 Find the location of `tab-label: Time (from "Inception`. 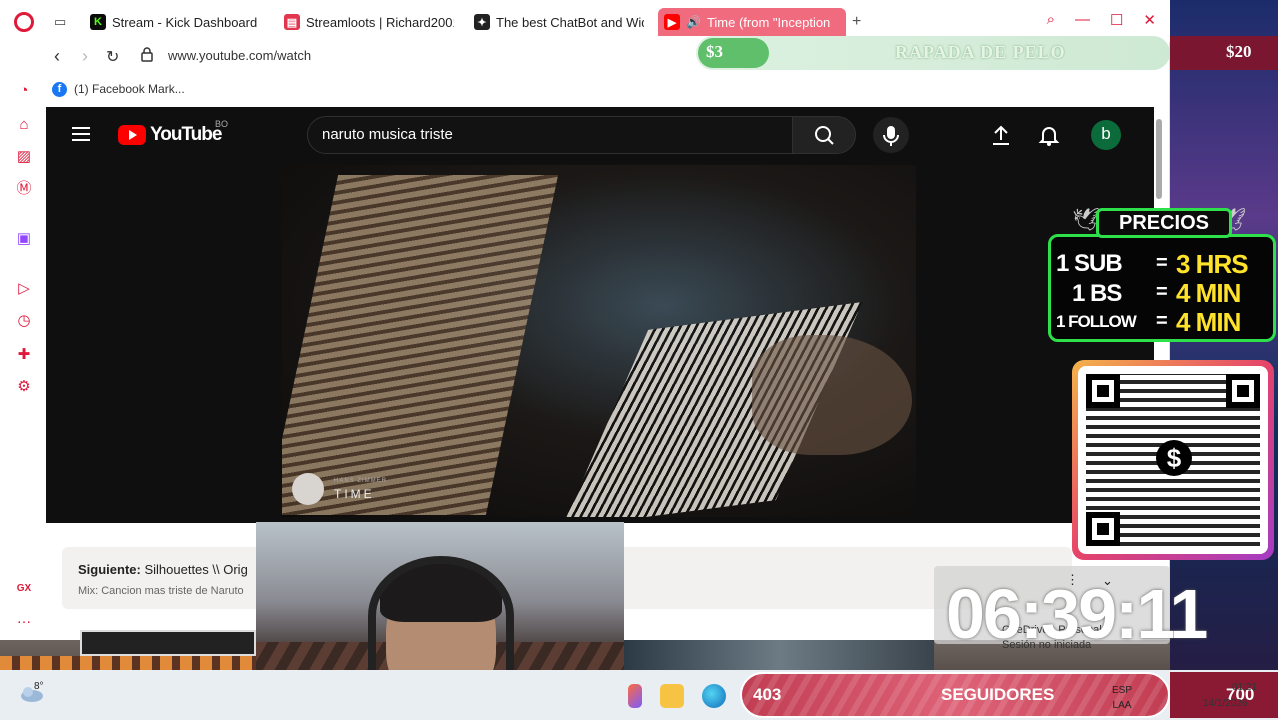

tab-label: Time (from "Inception is located at coordinates (768, 22).